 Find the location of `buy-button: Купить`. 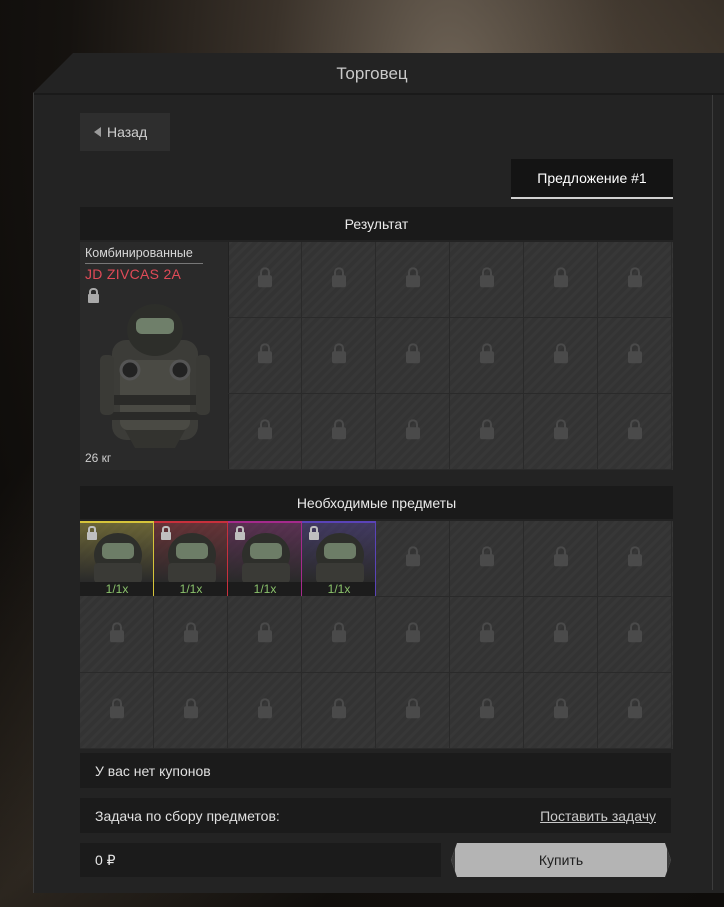

buy-button: Купить is located at coordinates (561, 860).